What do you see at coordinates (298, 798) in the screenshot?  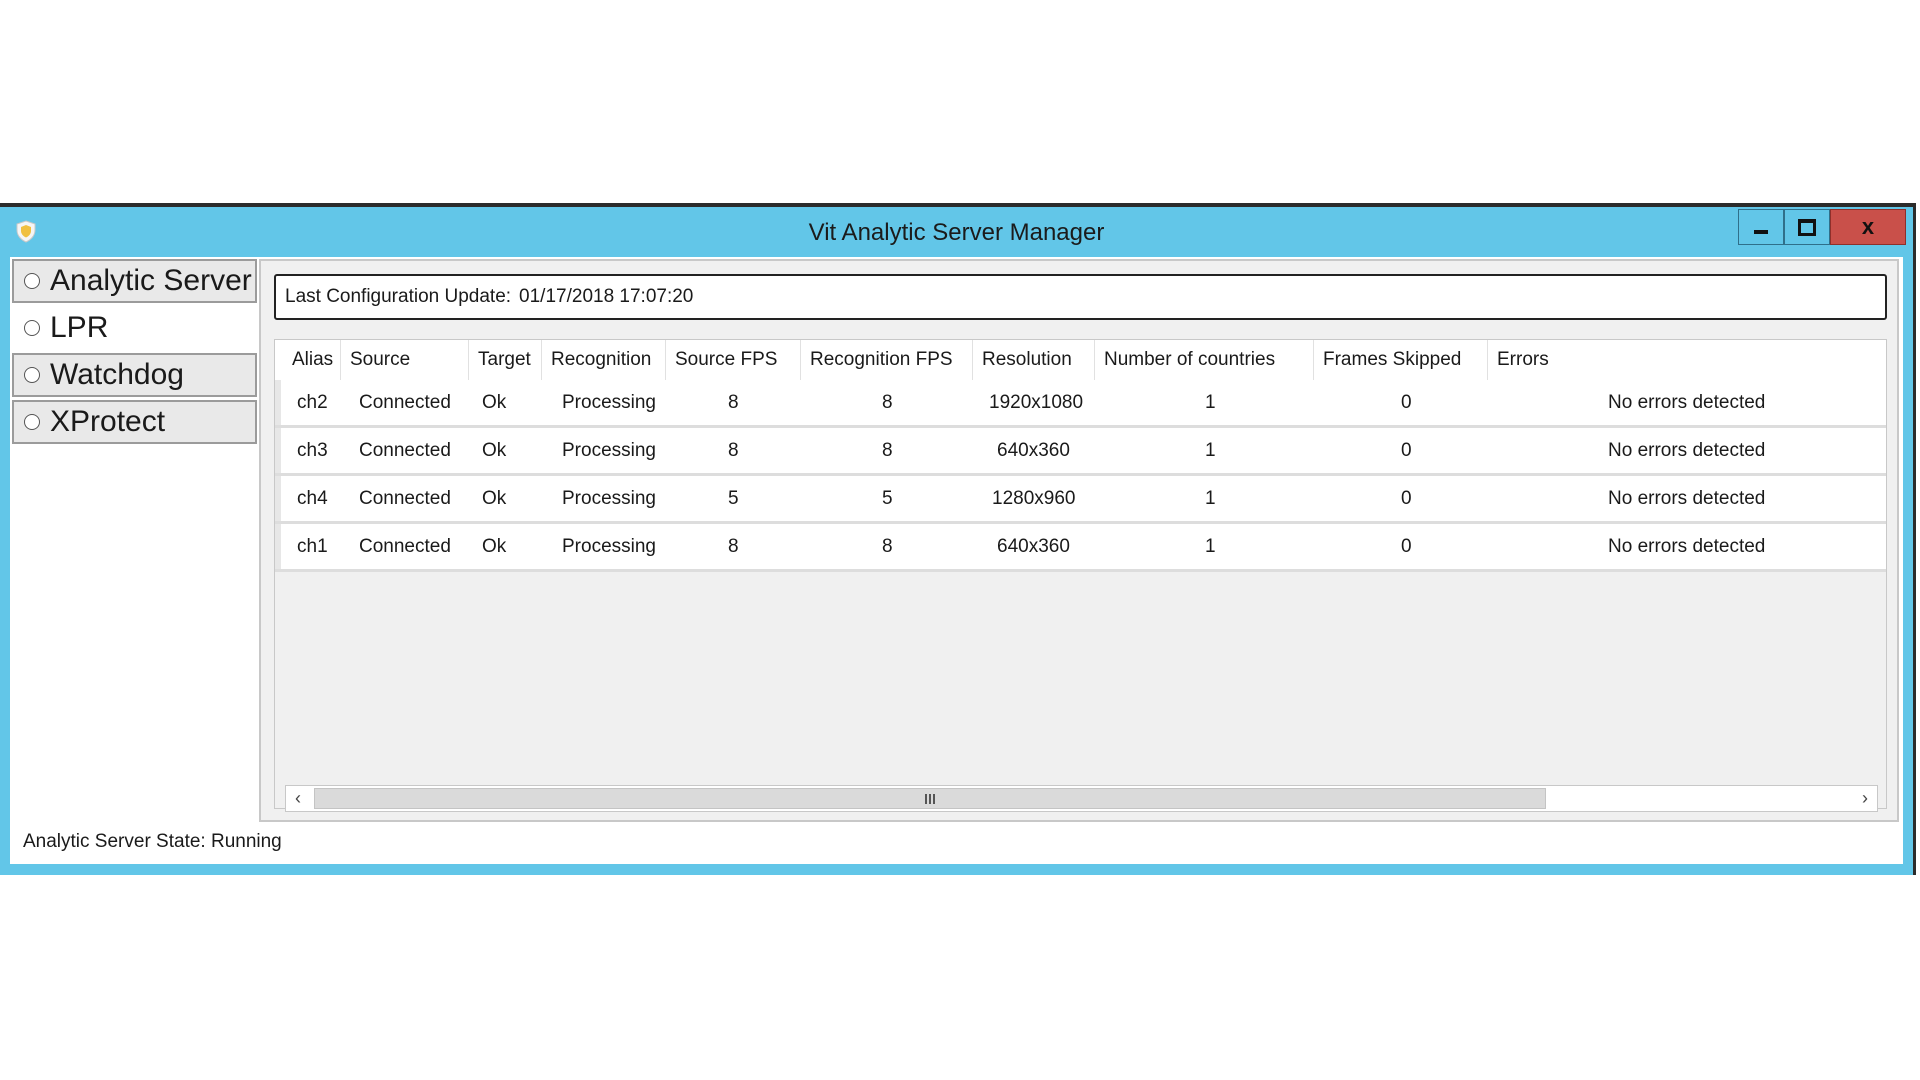 I see `scroll-left-icon: ‹` at bounding box center [298, 798].